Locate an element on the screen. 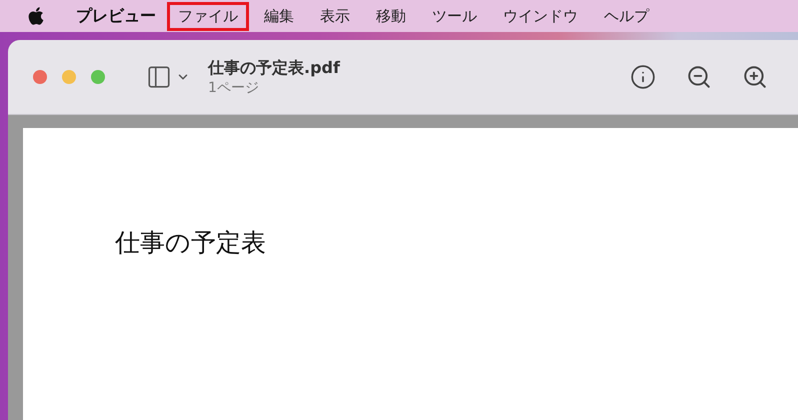 This screenshot has width=798, height=420. apple-logo-icon is located at coordinates (36, 16).